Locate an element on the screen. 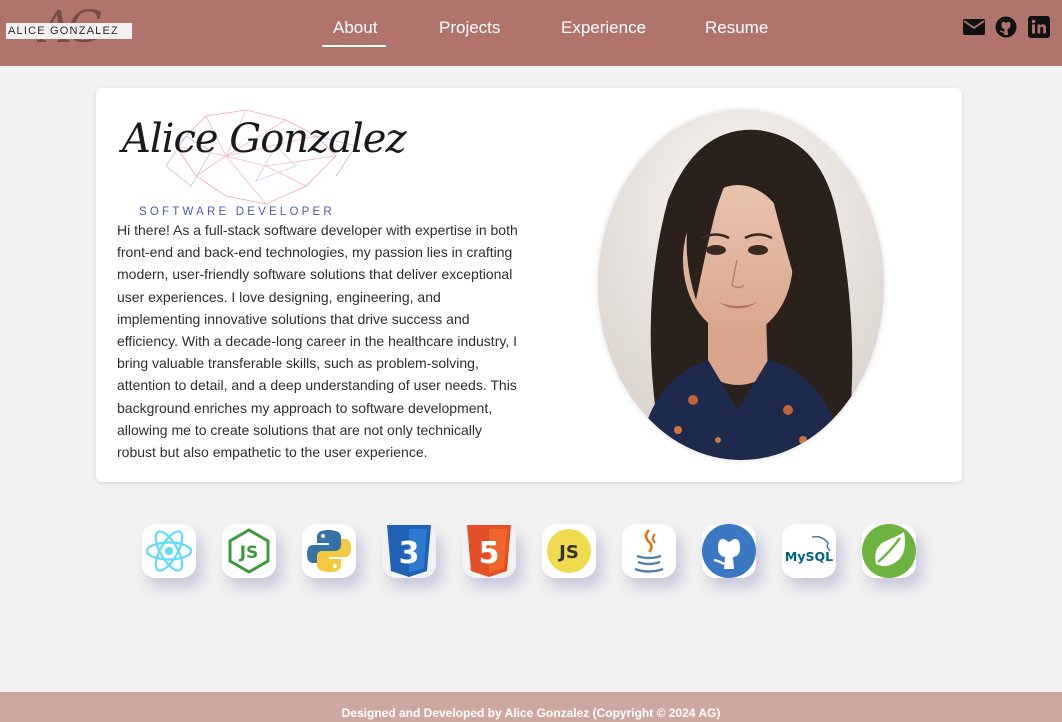 Image resolution: width=1062 pixels, height=722 pixels. mail-icon is located at coordinates (974, 27).